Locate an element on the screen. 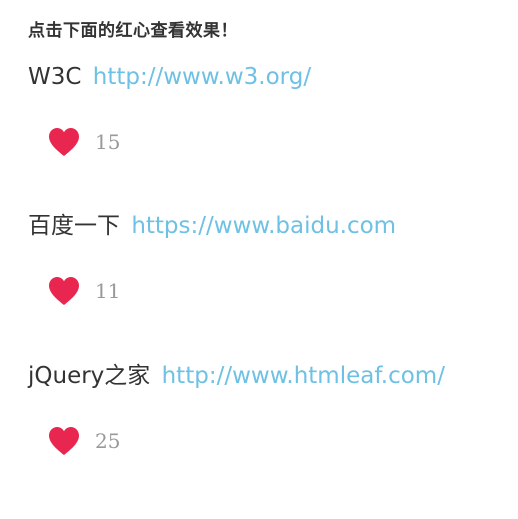 This screenshot has width=518, height=519. like-control-w3c: 15 is located at coordinates (84, 142).